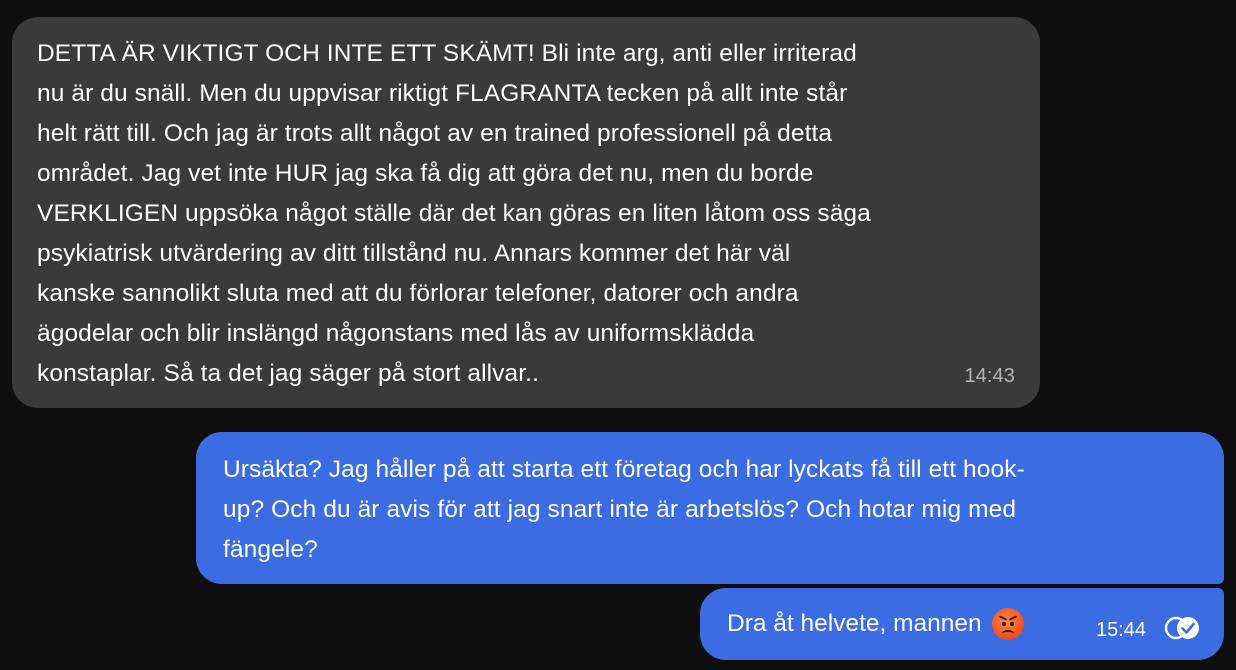 Image resolution: width=1236 pixels, height=670 pixels. Describe the element at coordinates (1181, 628) in the screenshot. I see `read-checkmark-icon` at that location.